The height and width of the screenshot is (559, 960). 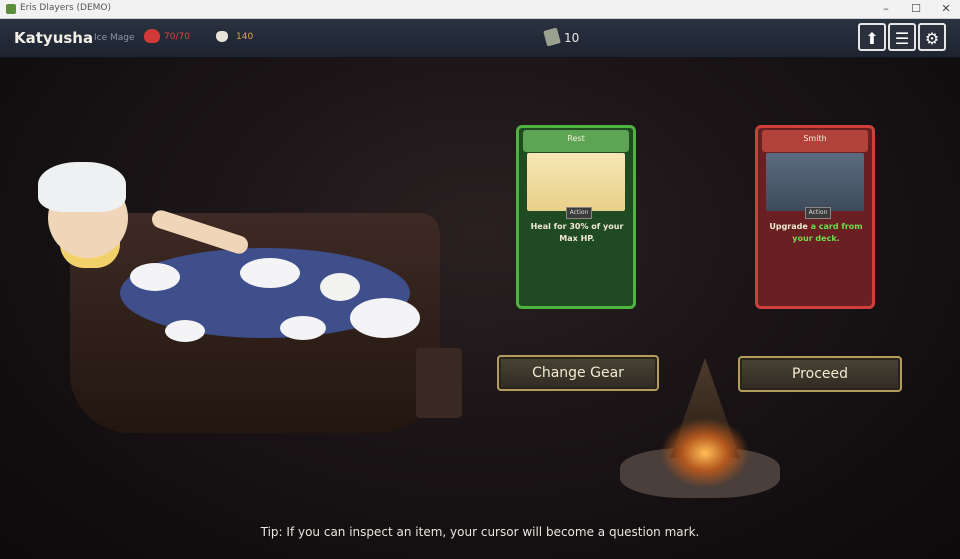 What do you see at coordinates (886, 9) in the screenshot?
I see `minimize-button: –` at bounding box center [886, 9].